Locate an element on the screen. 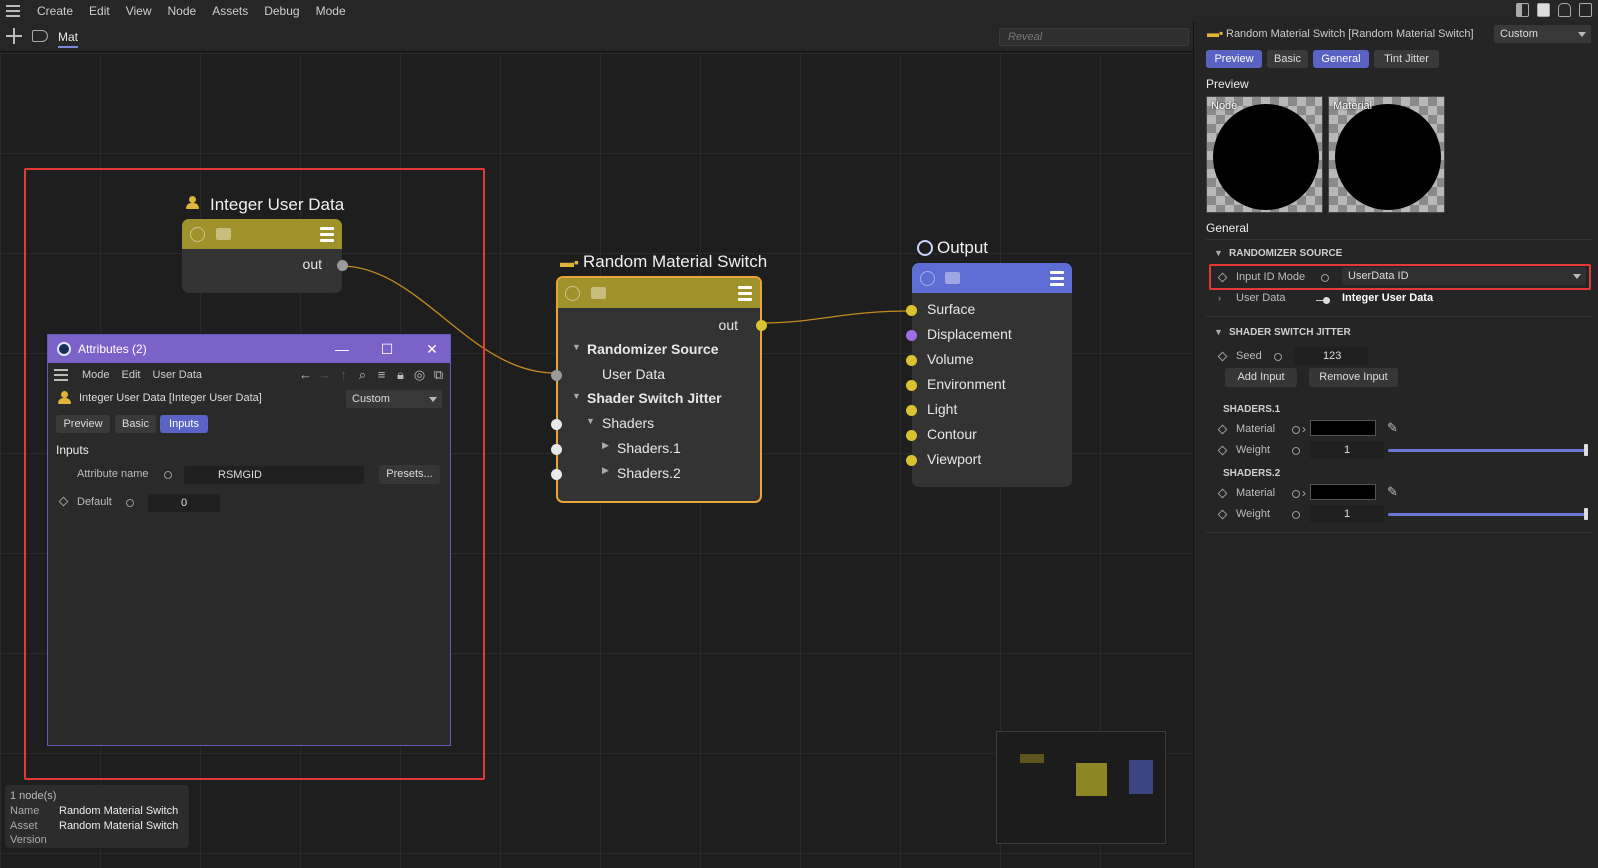 The height and width of the screenshot is (868, 1598). shaders-1-port is located at coordinates (556, 449).